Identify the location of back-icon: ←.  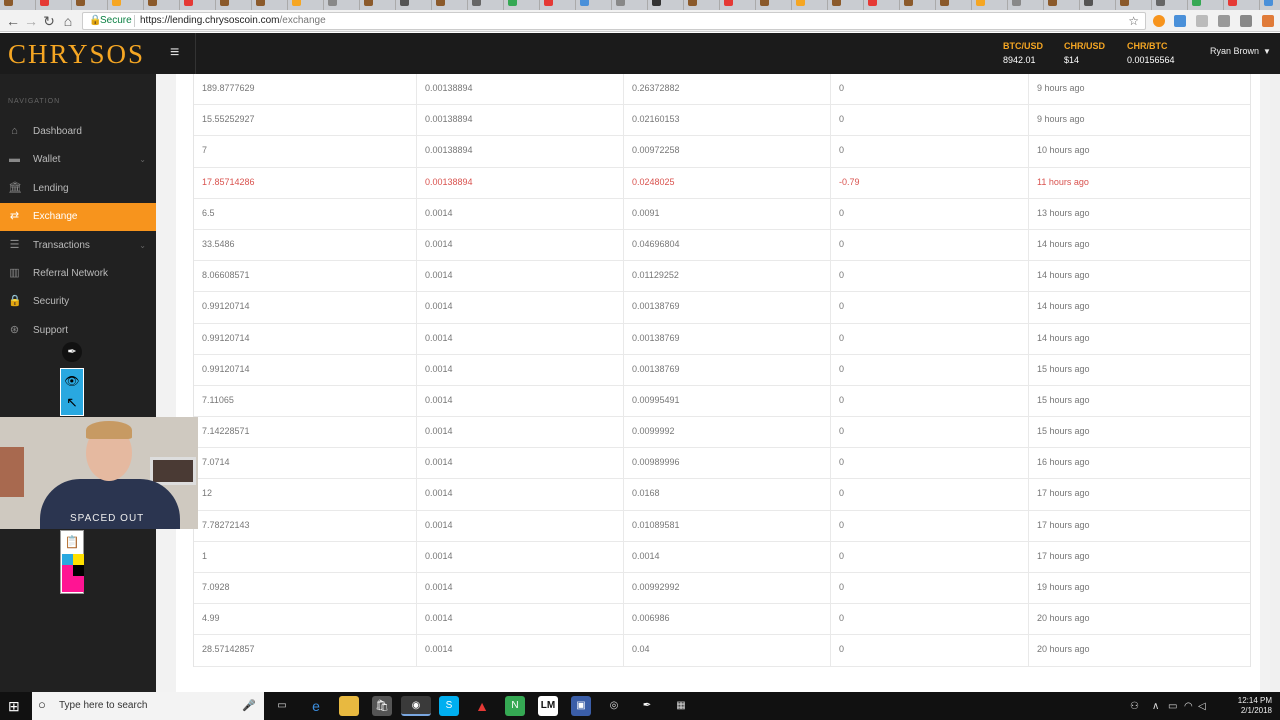
(13, 21).